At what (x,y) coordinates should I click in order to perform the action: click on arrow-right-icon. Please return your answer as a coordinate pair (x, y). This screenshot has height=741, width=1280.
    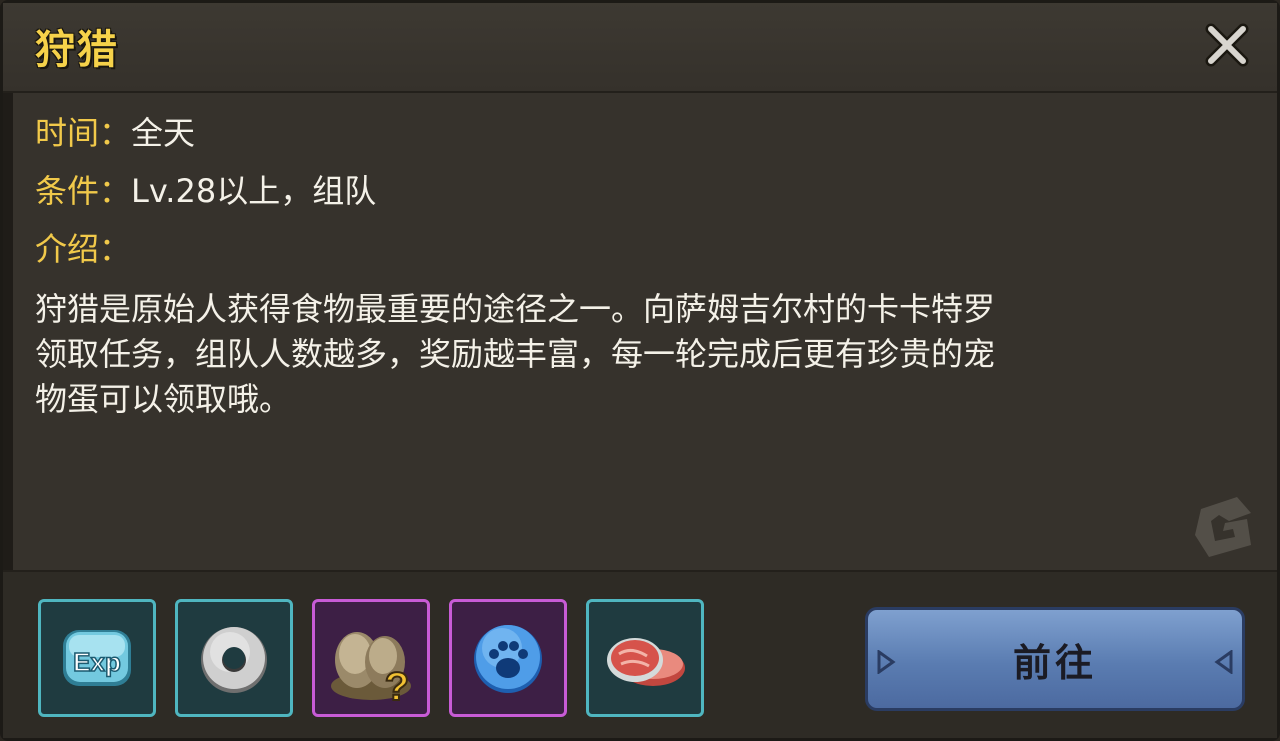
    Looking at the image, I should click on (886, 662).